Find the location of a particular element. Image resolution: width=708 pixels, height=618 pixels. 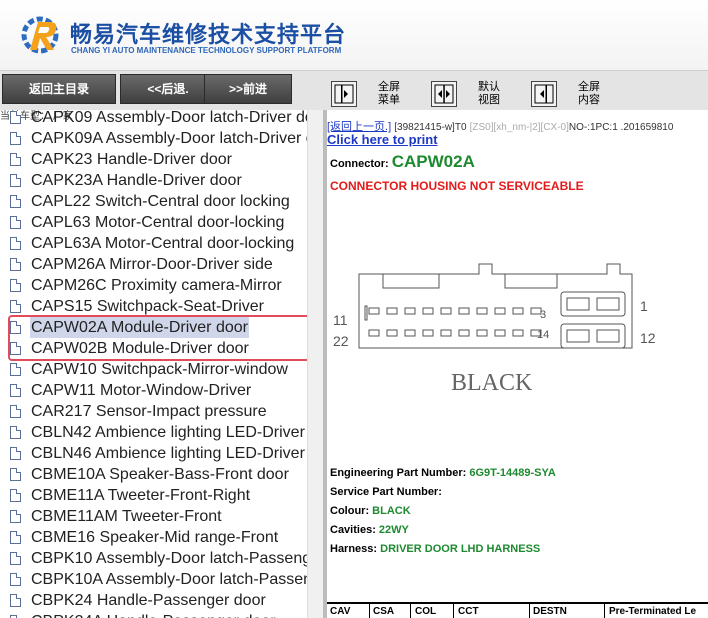

home-button: 返回主目录 is located at coordinates (59, 89).